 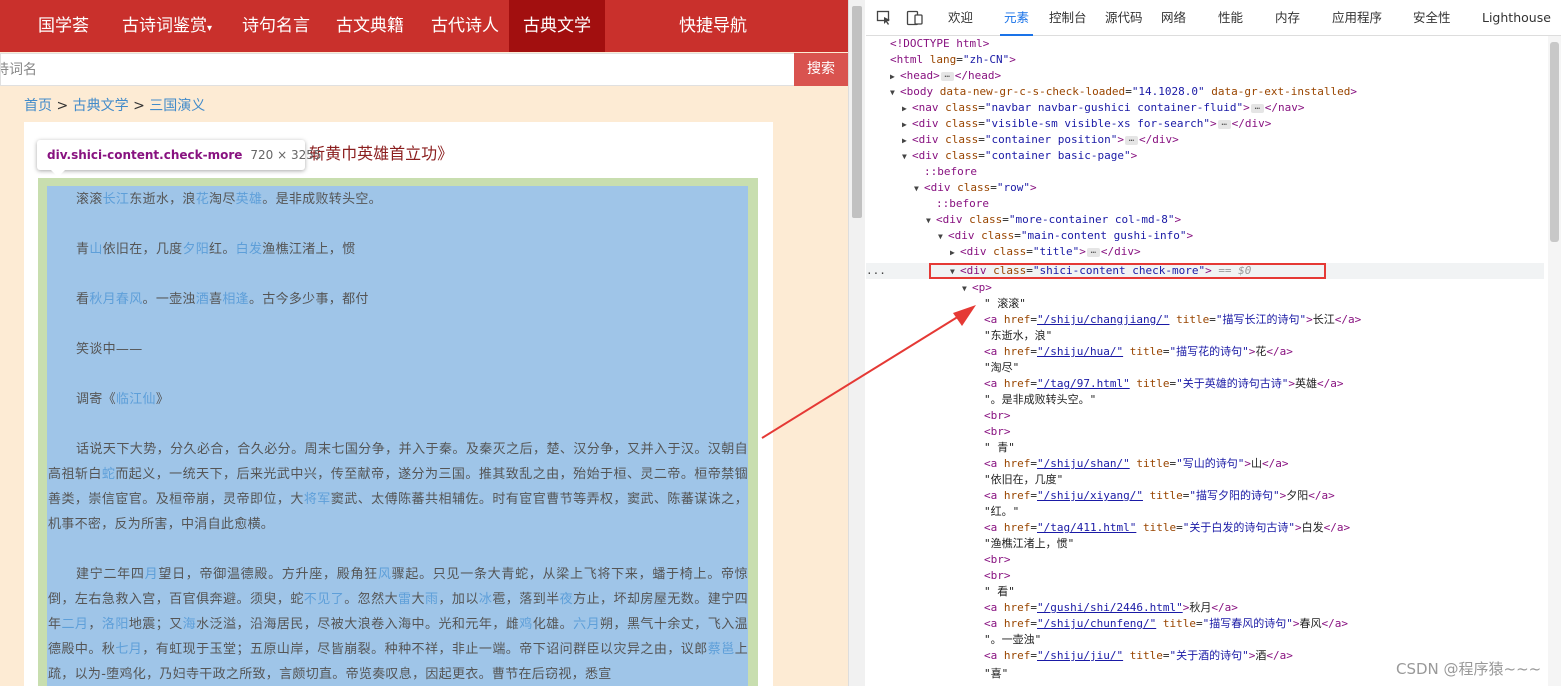 What do you see at coordinates (195, 249) in the screenshot?
I see `keyword-link: 夕阳` at bounding box center [195, 249].